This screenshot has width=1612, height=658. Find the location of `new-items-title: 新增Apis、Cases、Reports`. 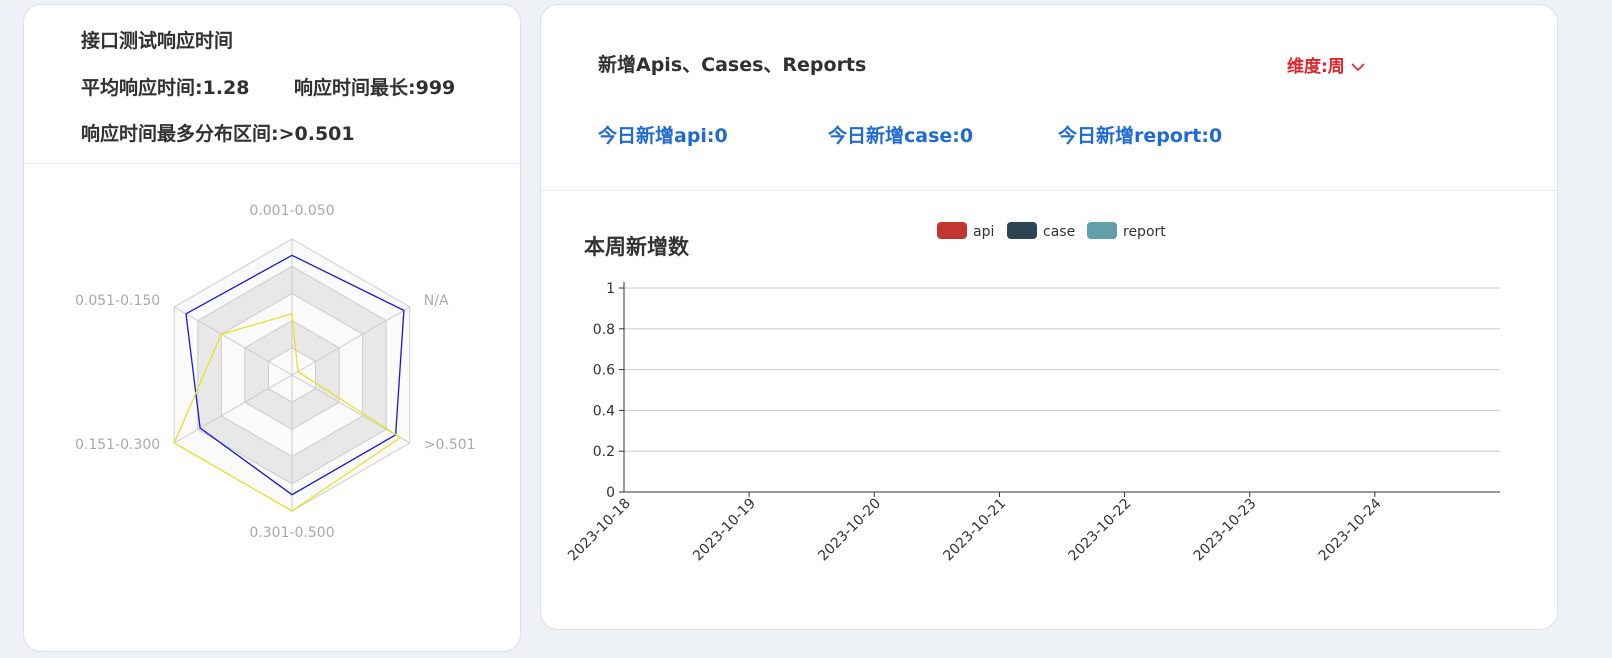

new-items-title: 新增Apis、Cases、Reports is located at coordinates (732, 65).